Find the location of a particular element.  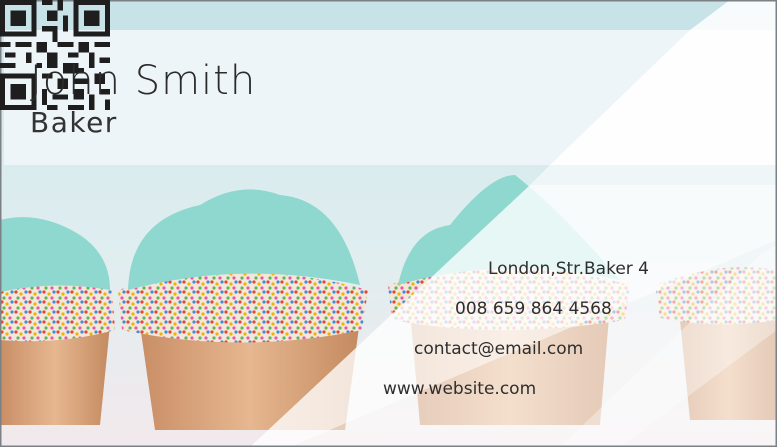

phone-number: 008 659 864 4568 is located at coordinates (533, 309).